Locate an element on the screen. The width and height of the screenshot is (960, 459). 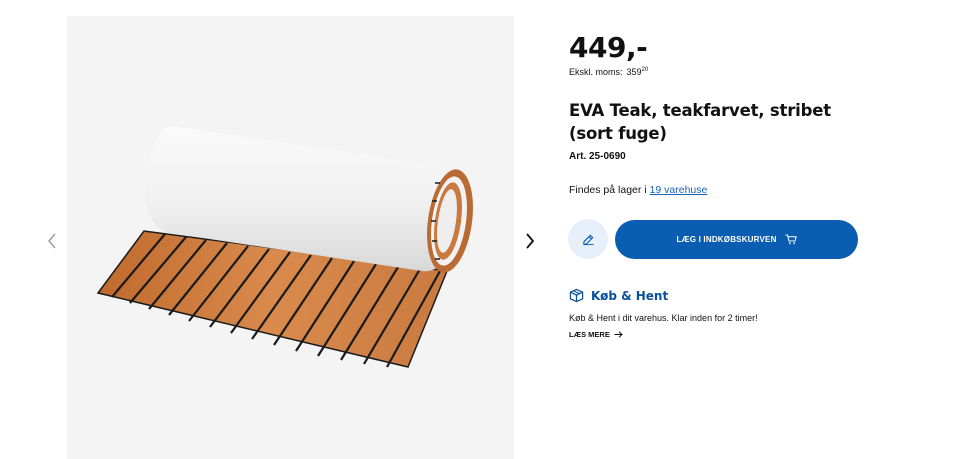
stock-text: Findes på lager i is located at coordinates (609, 190).